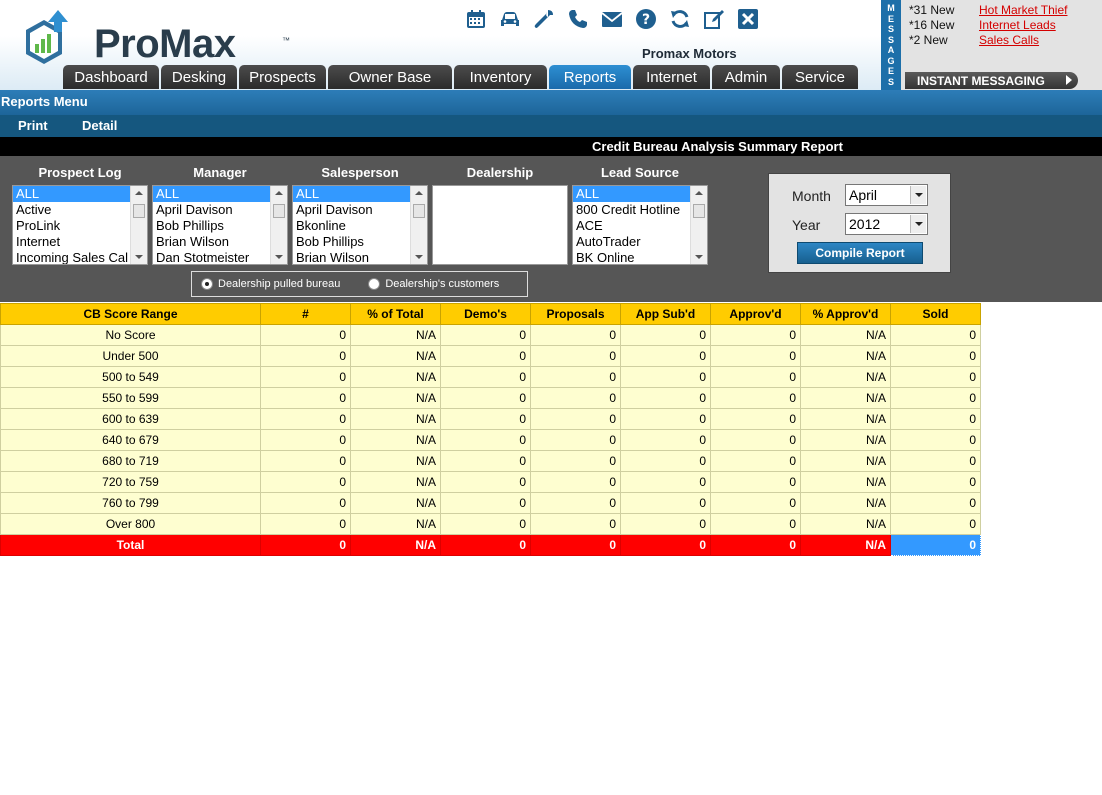 The height and width of the screenshot is (795, 1102). I want to click on table-row: 500 to 549 0 N/A 0 0 0 0 N/A 0, so click(490, 377).